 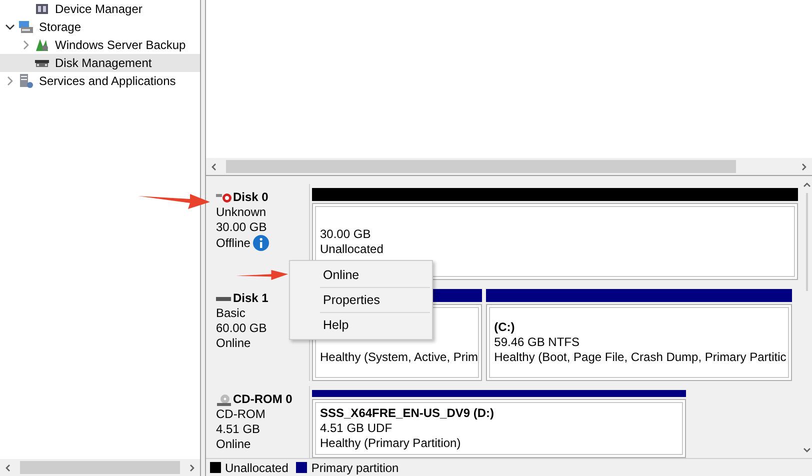 What do you see at coordinates (120, 45) in the screenshot?
I see `tree-item: Windows Server Backup` at bounding box center [120, 45].